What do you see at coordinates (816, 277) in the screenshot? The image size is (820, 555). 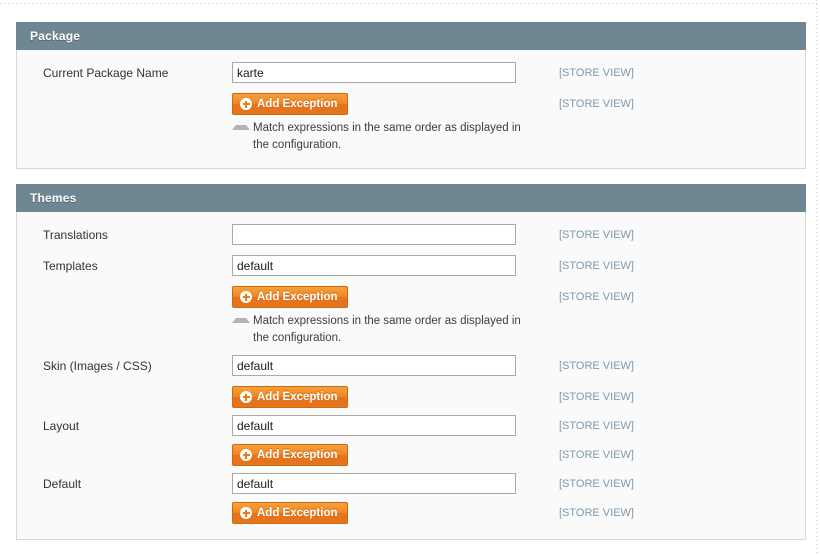 I see `right-ruler-line` at bounding box center [816, 277].